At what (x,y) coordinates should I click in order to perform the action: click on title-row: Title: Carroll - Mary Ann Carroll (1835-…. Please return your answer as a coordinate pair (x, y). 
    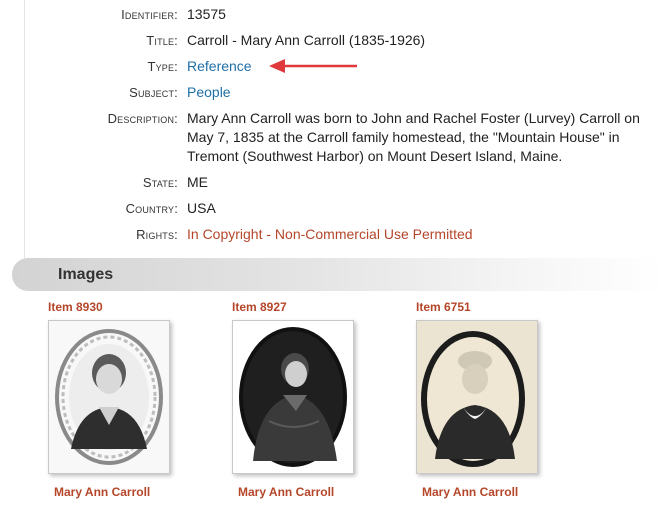
    Looking at the image, I should click on (332, 40).